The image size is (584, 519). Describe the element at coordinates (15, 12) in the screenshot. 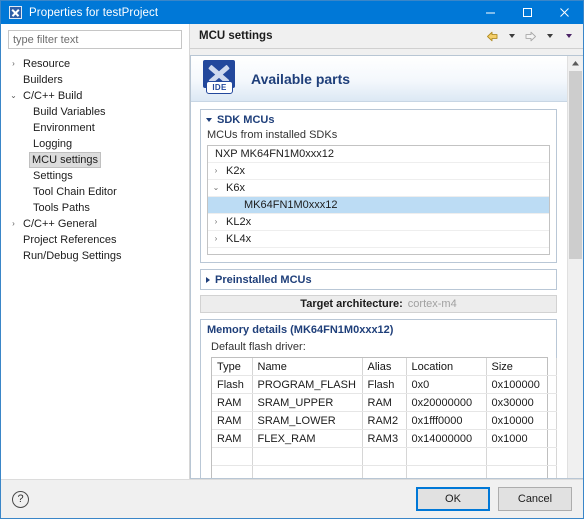

I see `app-icon` at that location.